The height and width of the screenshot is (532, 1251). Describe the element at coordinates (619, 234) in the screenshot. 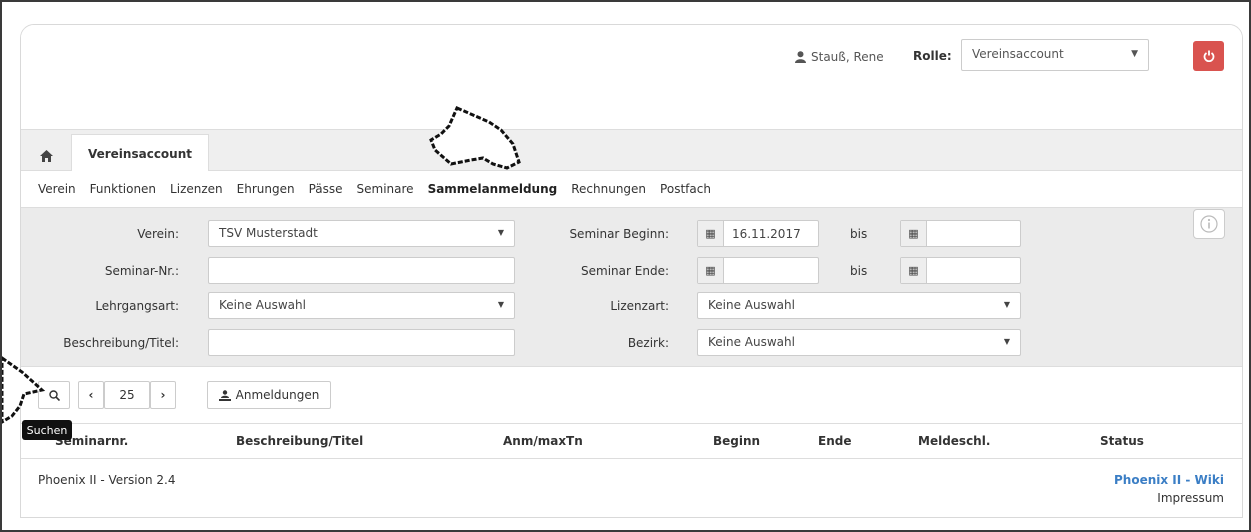

I see `seminar-beginn-label: Seminar Beginn:` at that location.